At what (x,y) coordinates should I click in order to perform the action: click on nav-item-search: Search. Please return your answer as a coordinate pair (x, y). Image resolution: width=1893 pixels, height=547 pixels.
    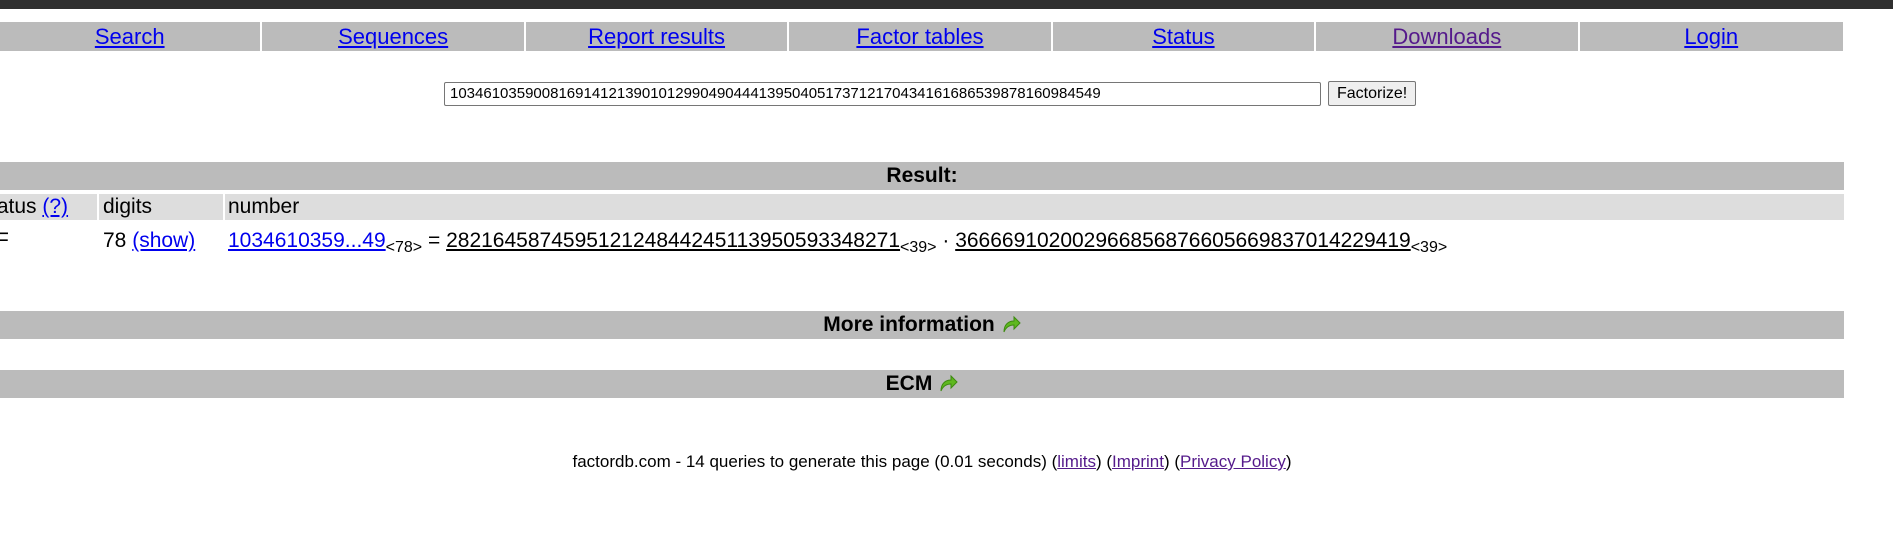
    Looking at the image, I should click on (131, 36).